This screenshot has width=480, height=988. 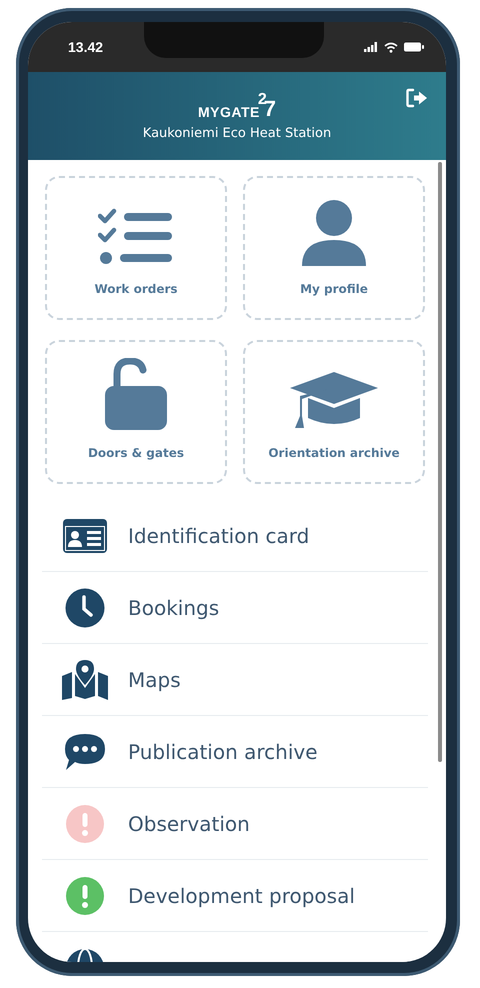 I want to click on menu-tile: Work orders, so click(x=136, y=248).